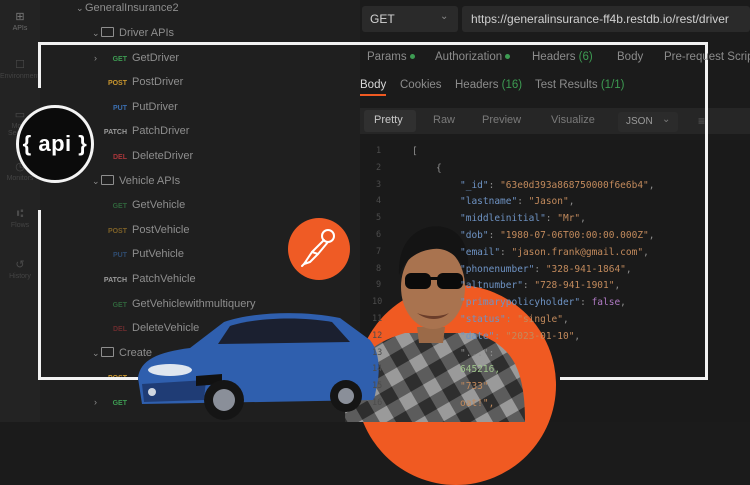 This screenshot has height=485, width=750. What do you see at coordinates (377, 302) in the screenshot?
I see `line-number: 10` at bounding box center [377, 302].